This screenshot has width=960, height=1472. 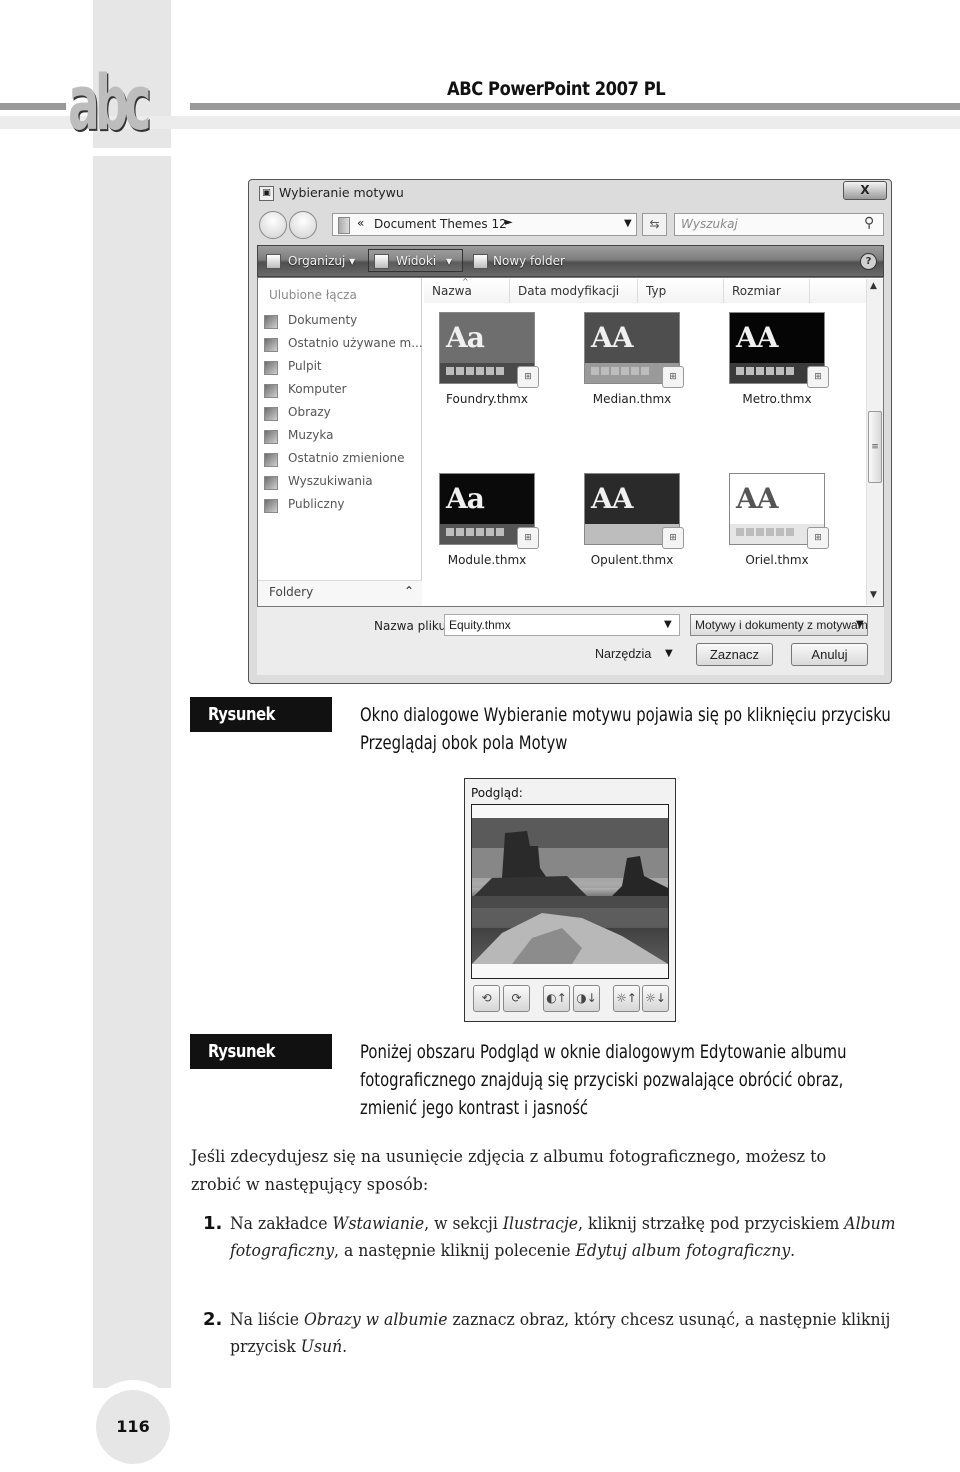 I want to click on header-rule-left, so click(x=33, y=106).